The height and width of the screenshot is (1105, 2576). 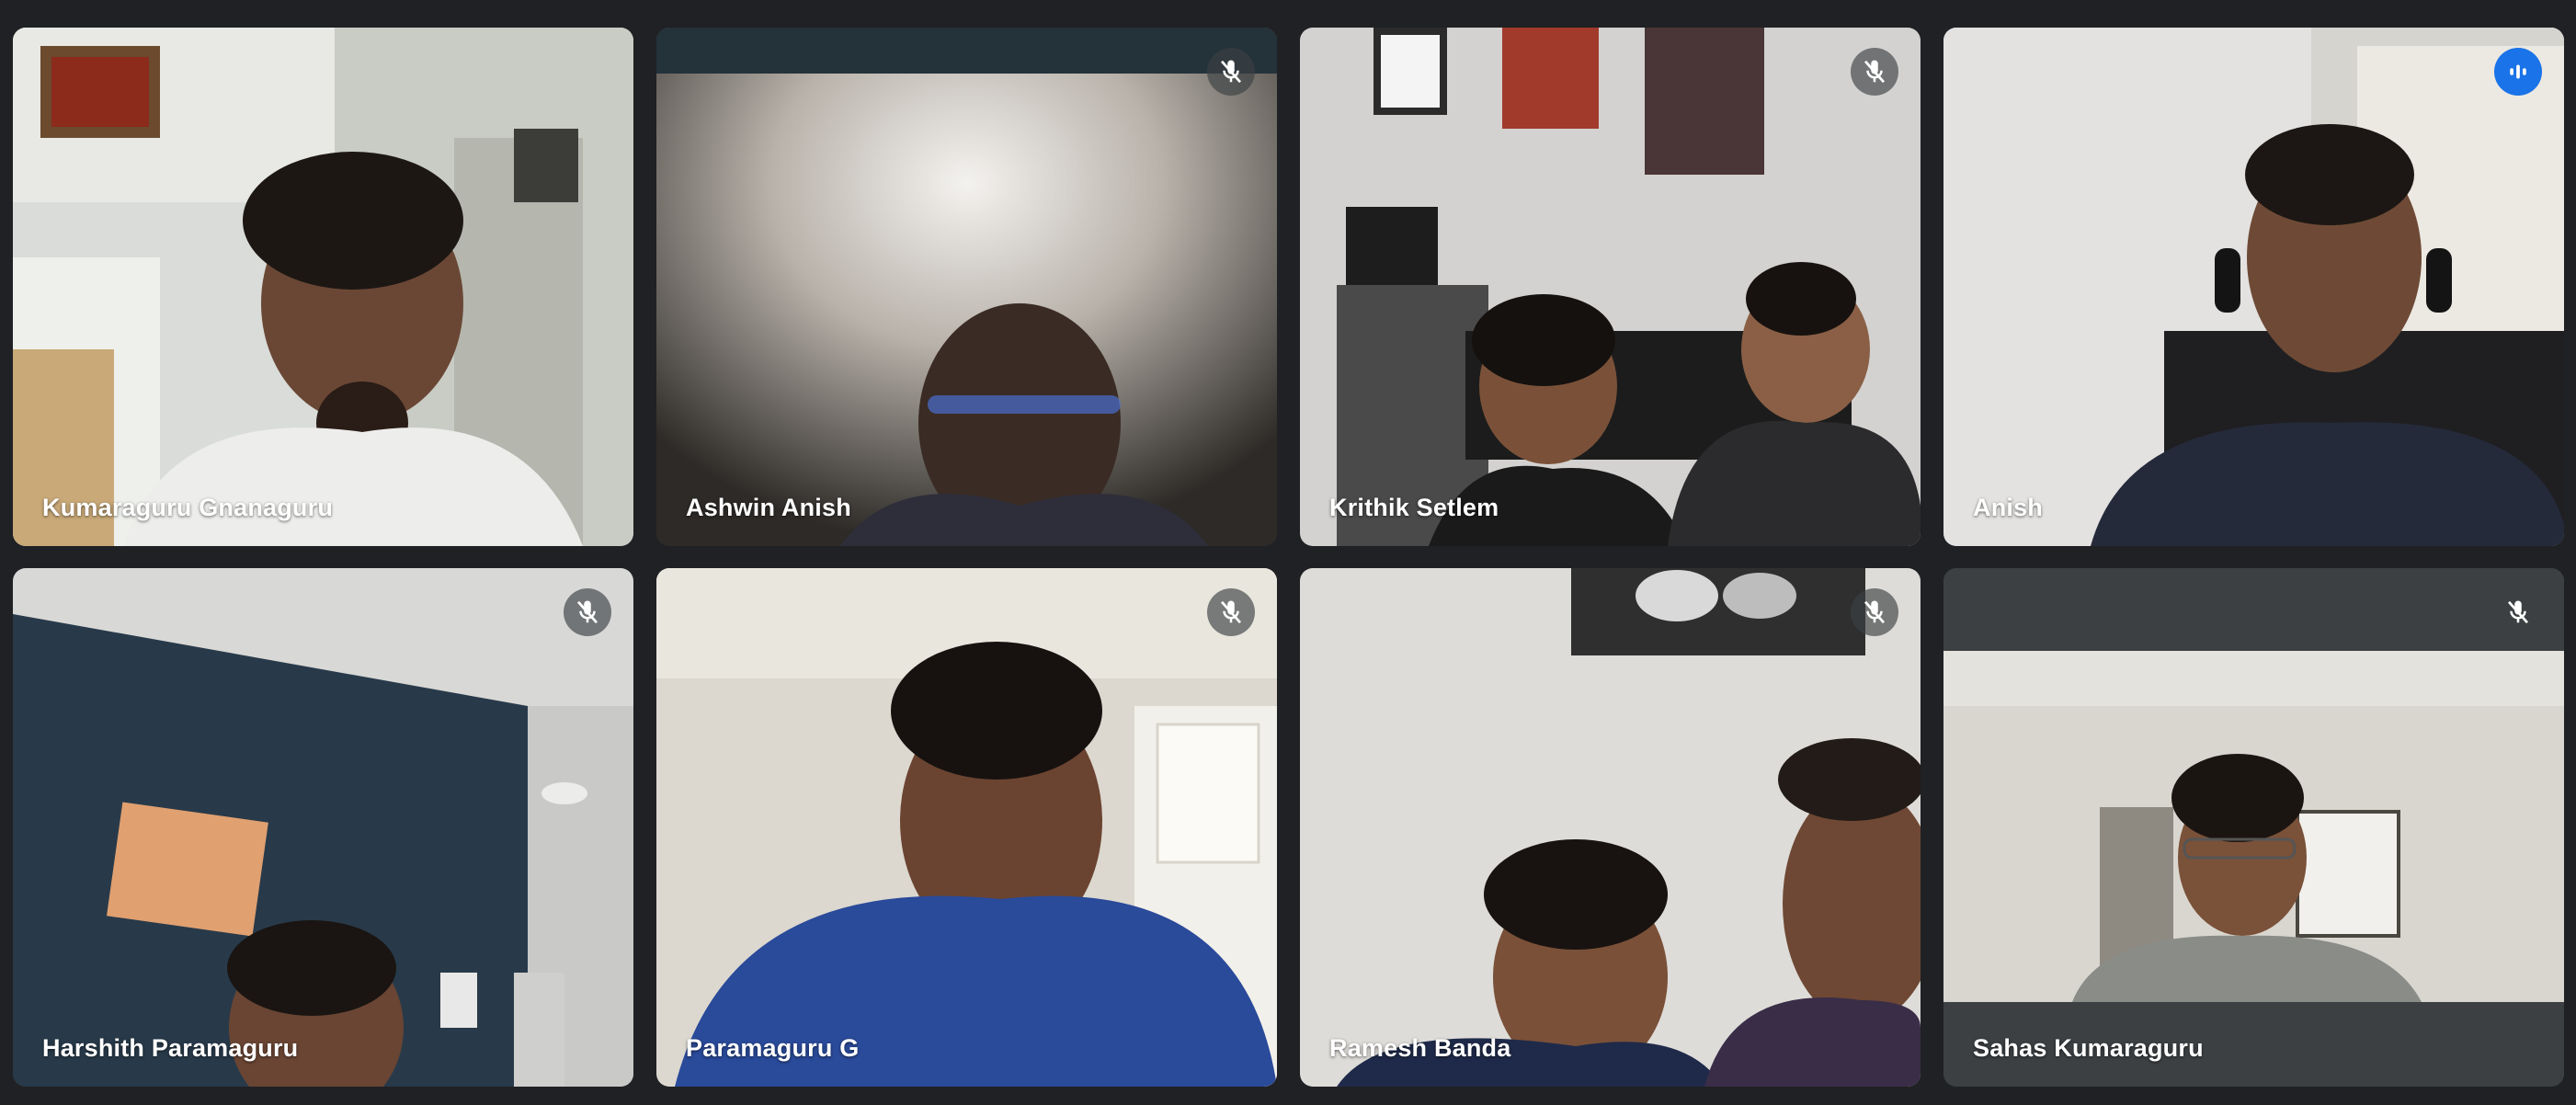 I want to click on participant-name: Harshith Paramaguru, so click(x=170, y=1048).